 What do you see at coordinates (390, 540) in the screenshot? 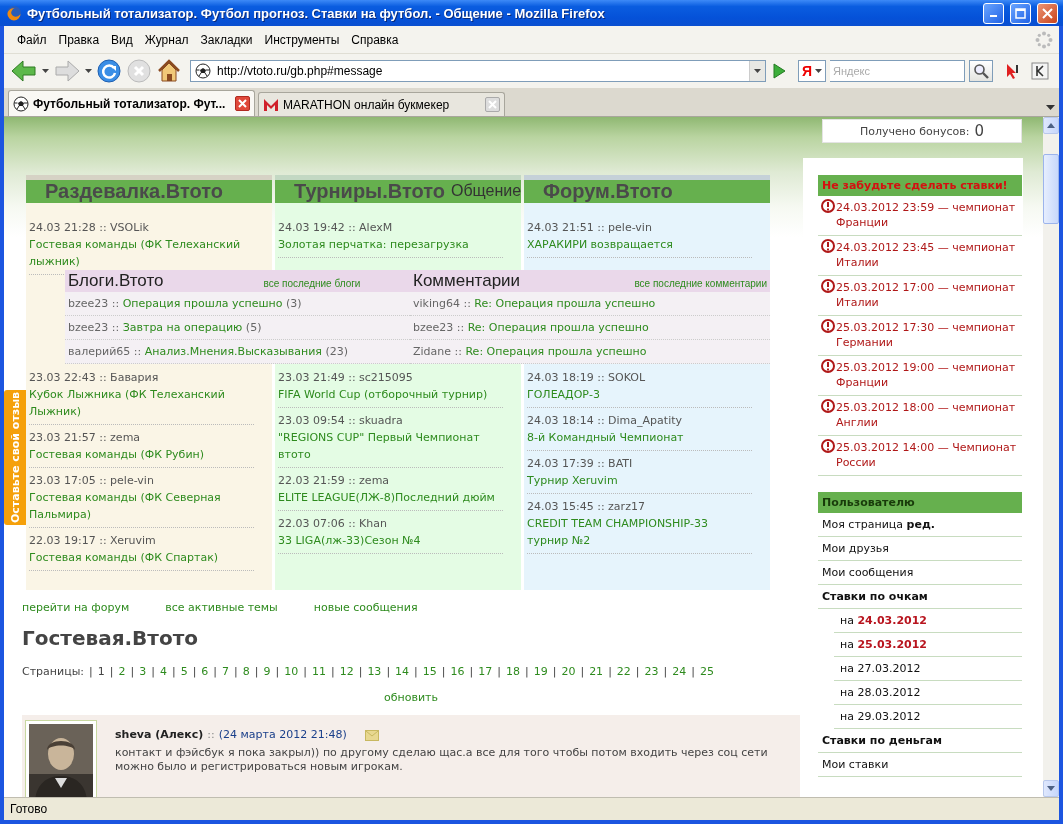
I see `topic-link: 33 LIGA(лж-33)Сезон №4` at bounding box center [390, 540].